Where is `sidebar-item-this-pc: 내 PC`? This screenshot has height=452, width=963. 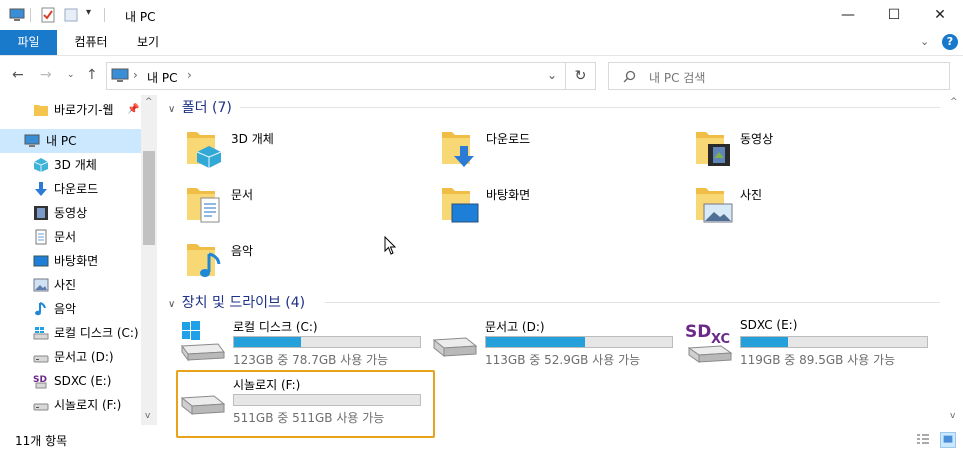
sidebar-item-this-pc: 내 PC is located at coordinates (70, 141).